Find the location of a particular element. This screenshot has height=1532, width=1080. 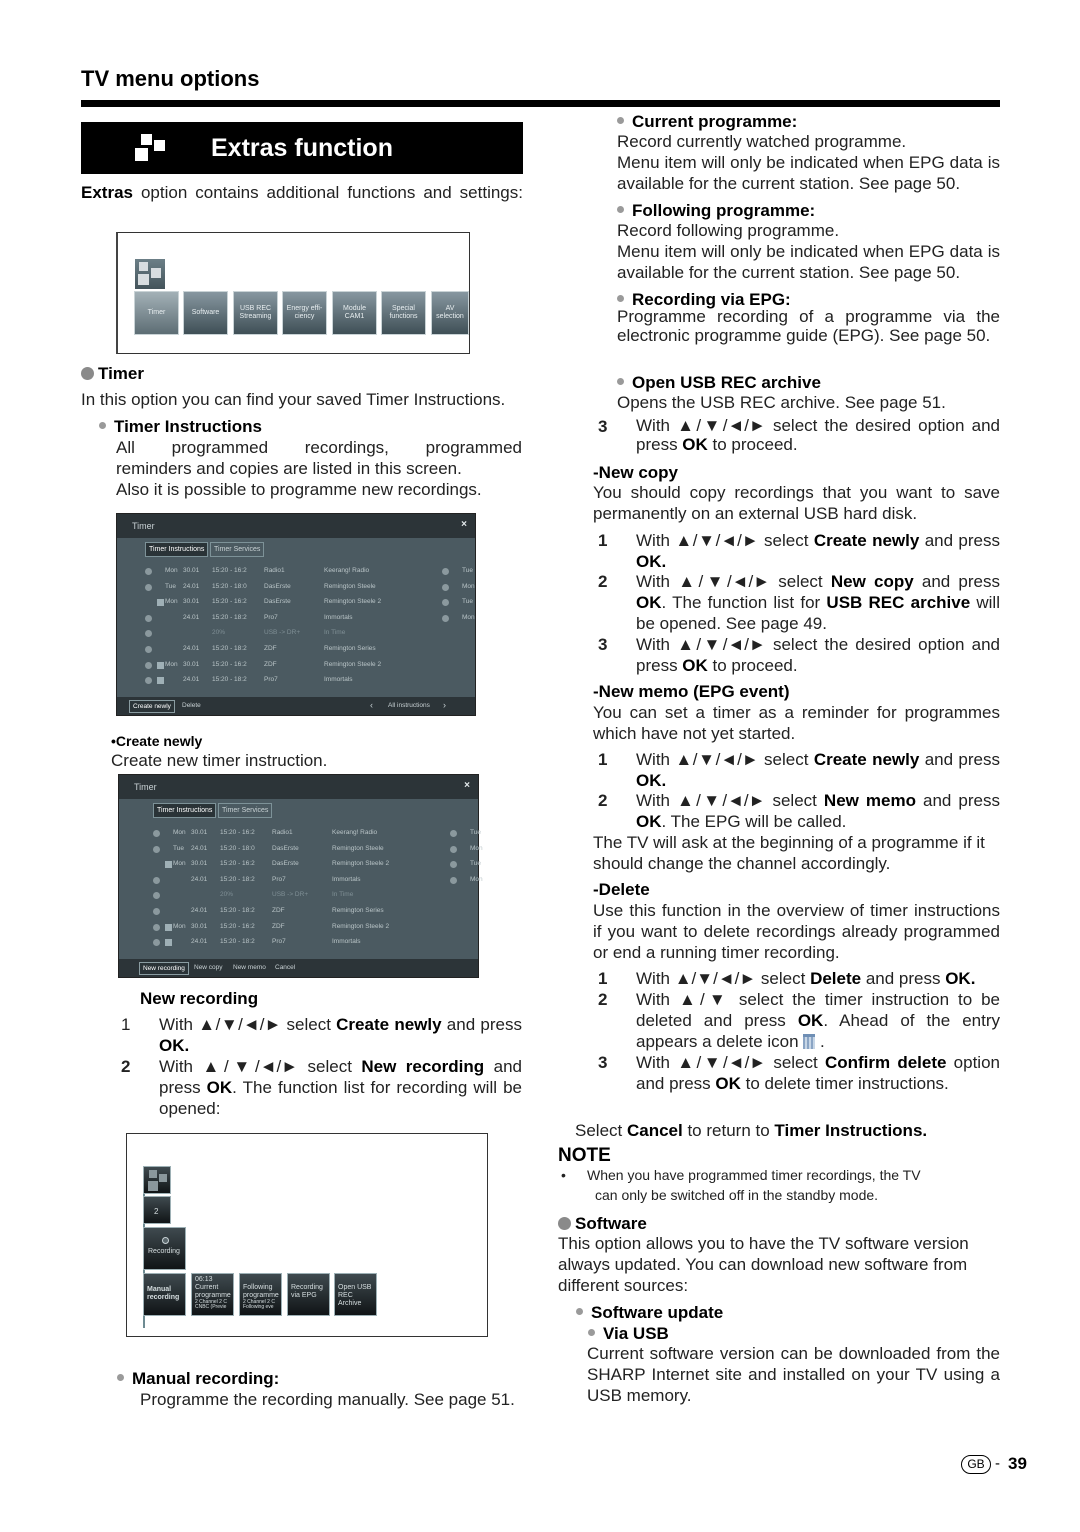

row-channel: Pro7 is located at coordinates (279, 879).